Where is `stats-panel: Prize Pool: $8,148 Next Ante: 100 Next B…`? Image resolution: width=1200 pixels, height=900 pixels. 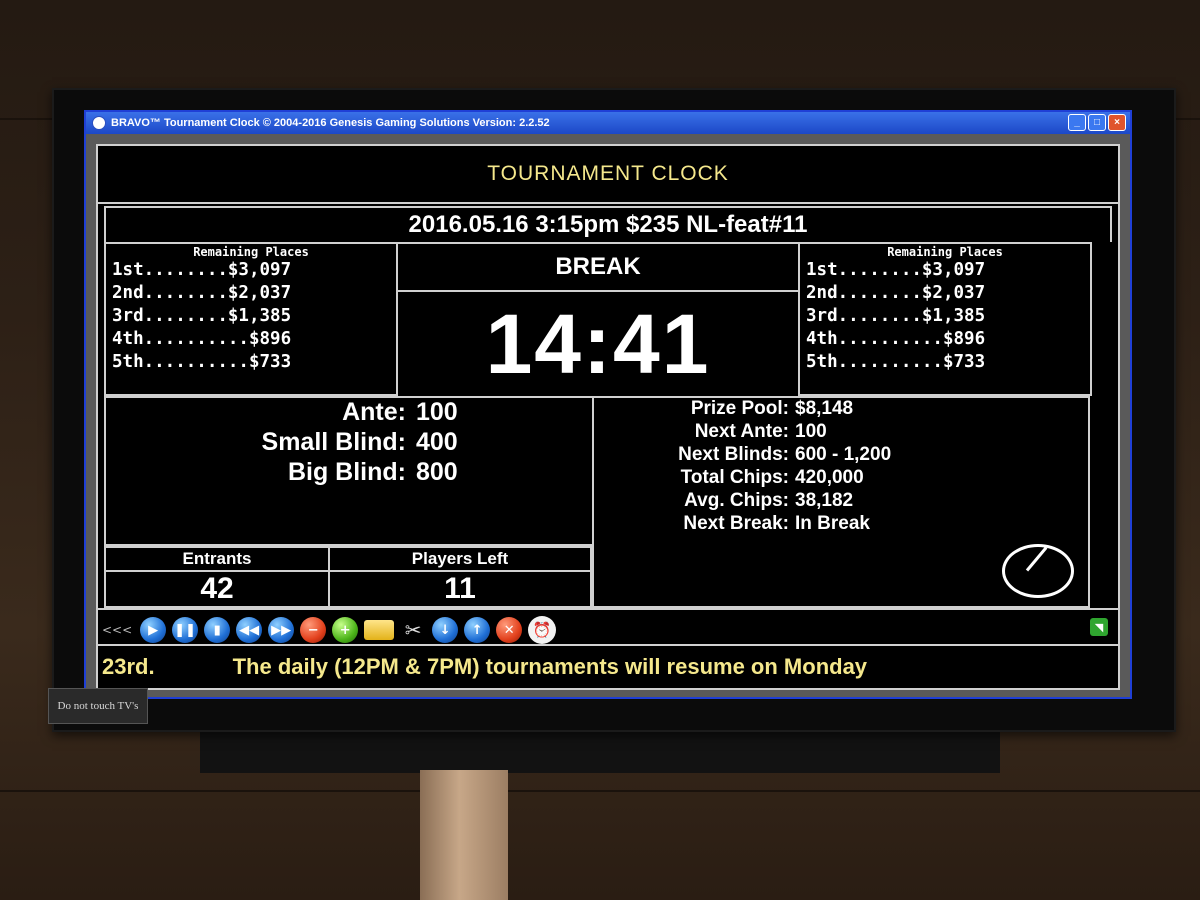 stats-panel: Prize Pool: $8,148 Next Ante: 100 Next B… is located at coordinates (841, 502).